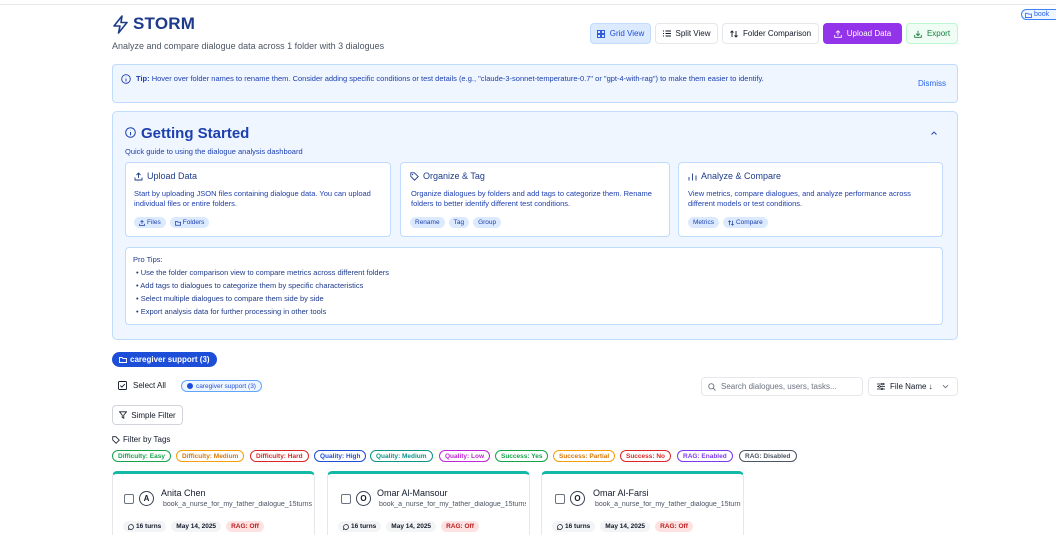 The height and width of the screenshot is (535, 1056). Describe the element at coordinates (686, 33) in the screenshot. I see `split-view-button: Split View` at that location.